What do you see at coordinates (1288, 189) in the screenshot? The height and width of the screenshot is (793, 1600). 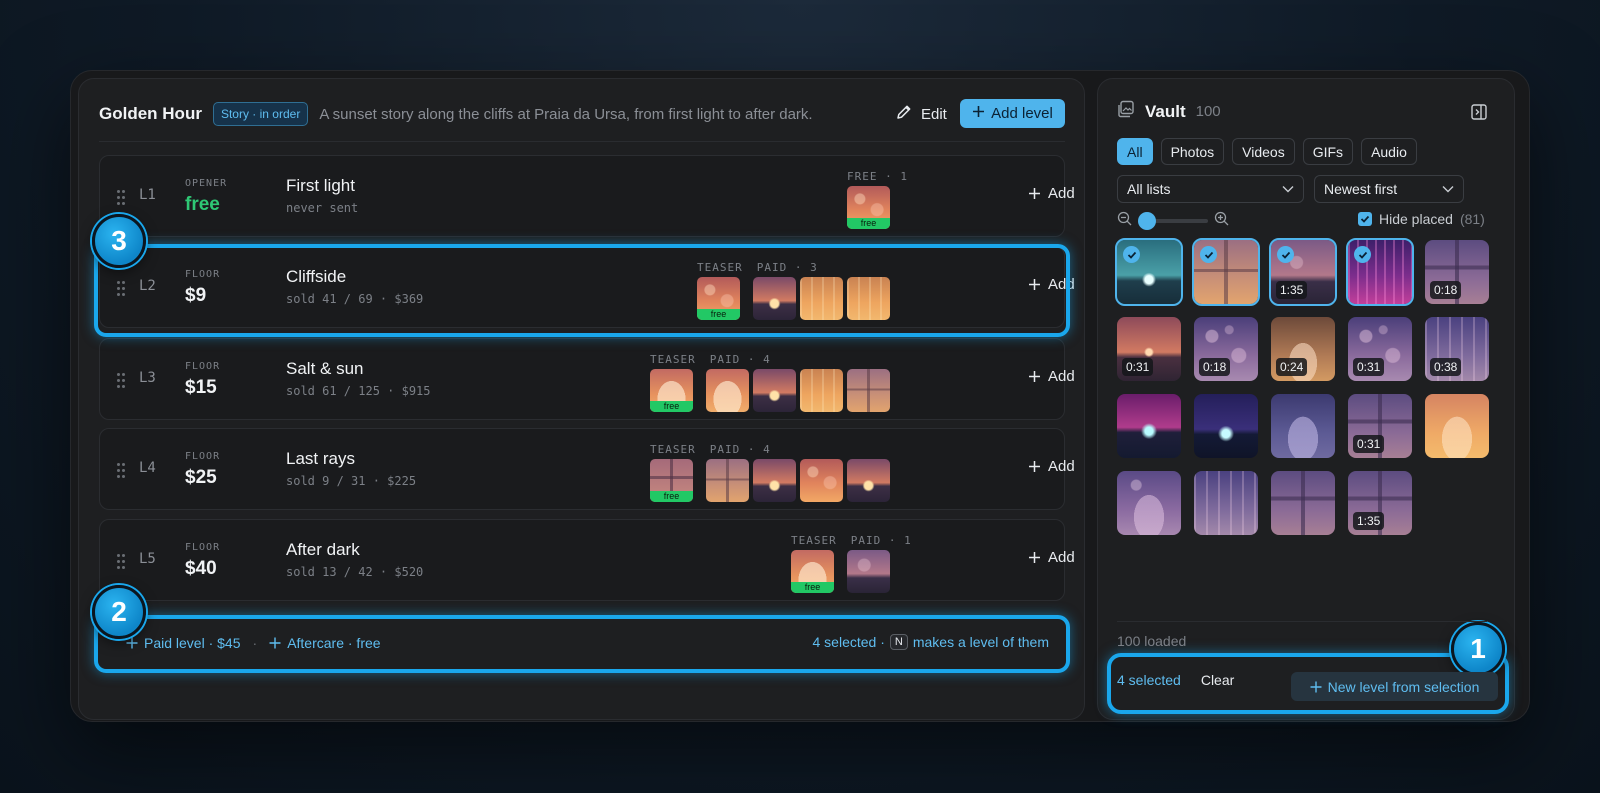 I see `chevron-down-icon` at bounding box center [1288, 189].